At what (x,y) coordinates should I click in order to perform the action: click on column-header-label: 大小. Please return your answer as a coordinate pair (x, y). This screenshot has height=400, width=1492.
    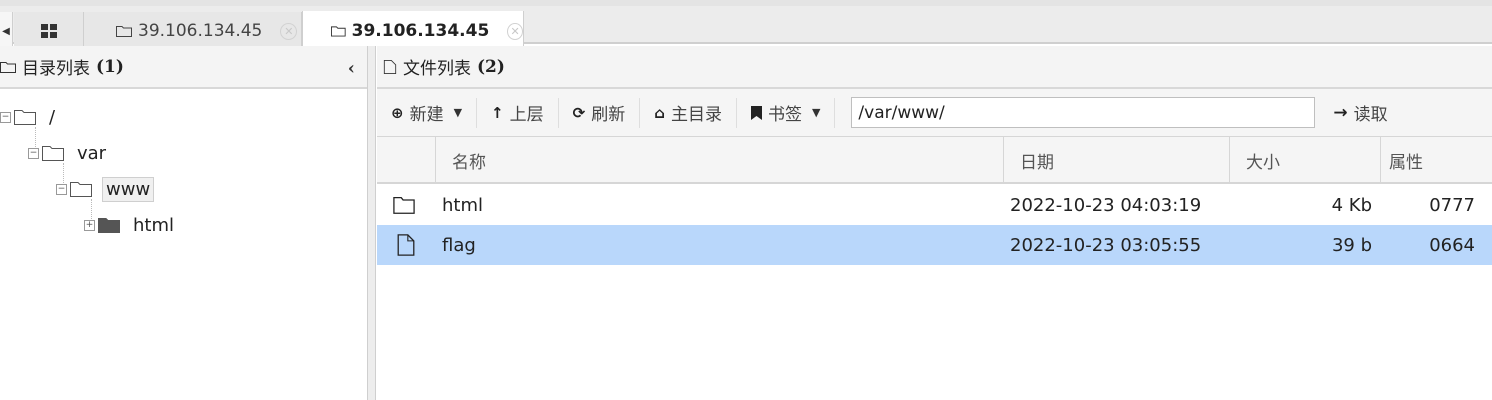
    Looking at the image, I should click on (1263, 163).